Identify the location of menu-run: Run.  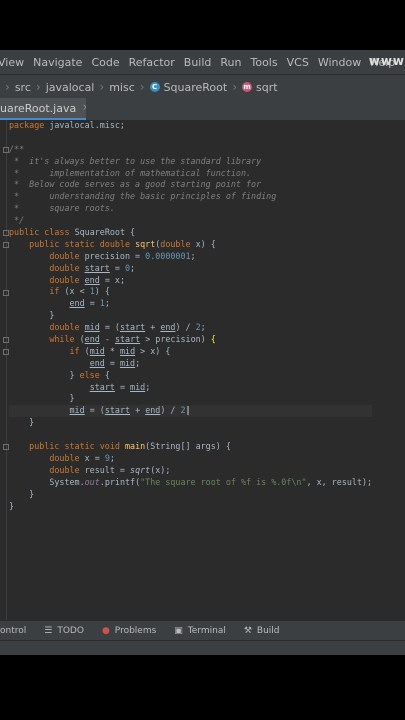
(230, 62).